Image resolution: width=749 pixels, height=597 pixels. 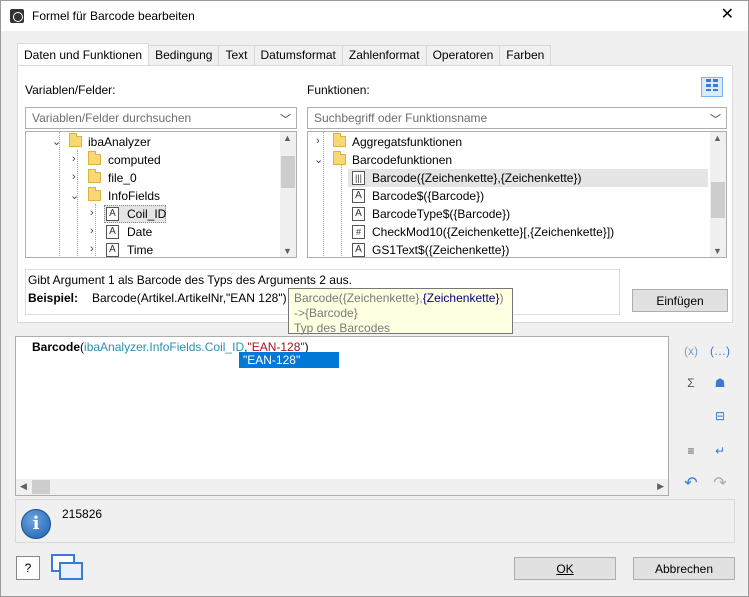 I want to click on status-value: 215826, so click(x=82, y=514).